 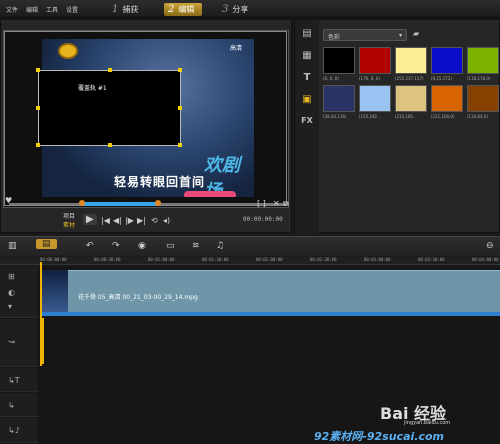 I want to click on menu-file: 文件, so click(x=12, y=9).